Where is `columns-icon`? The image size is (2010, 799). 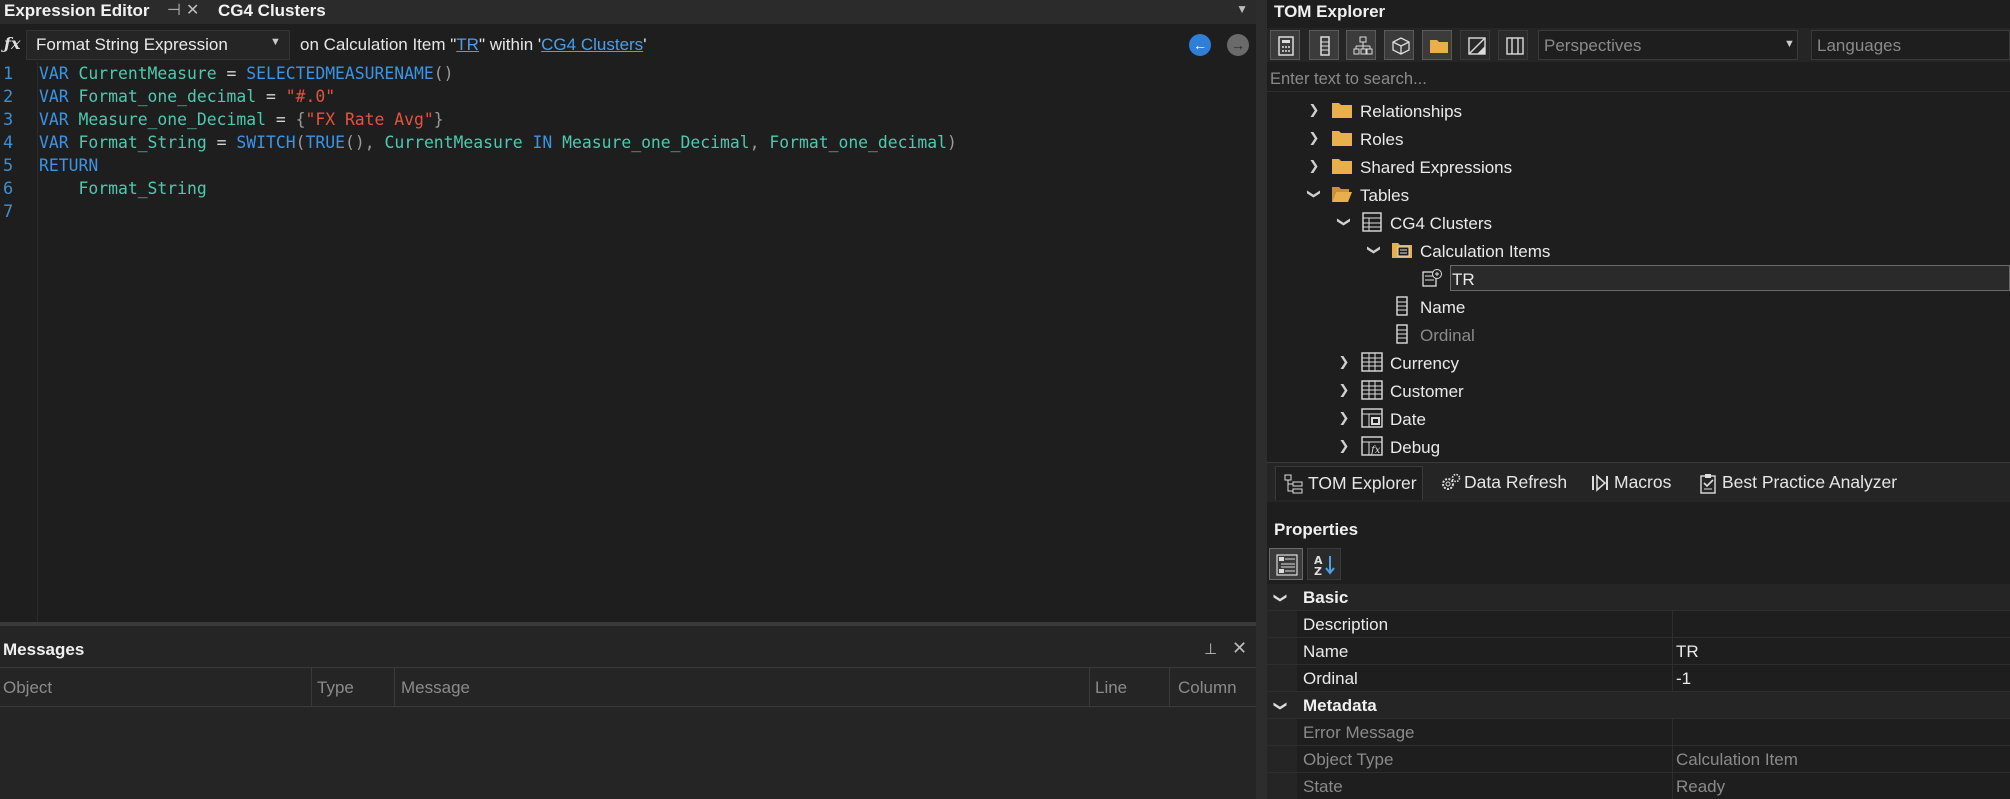 columns-icon is located at coordinates (1515, 46).